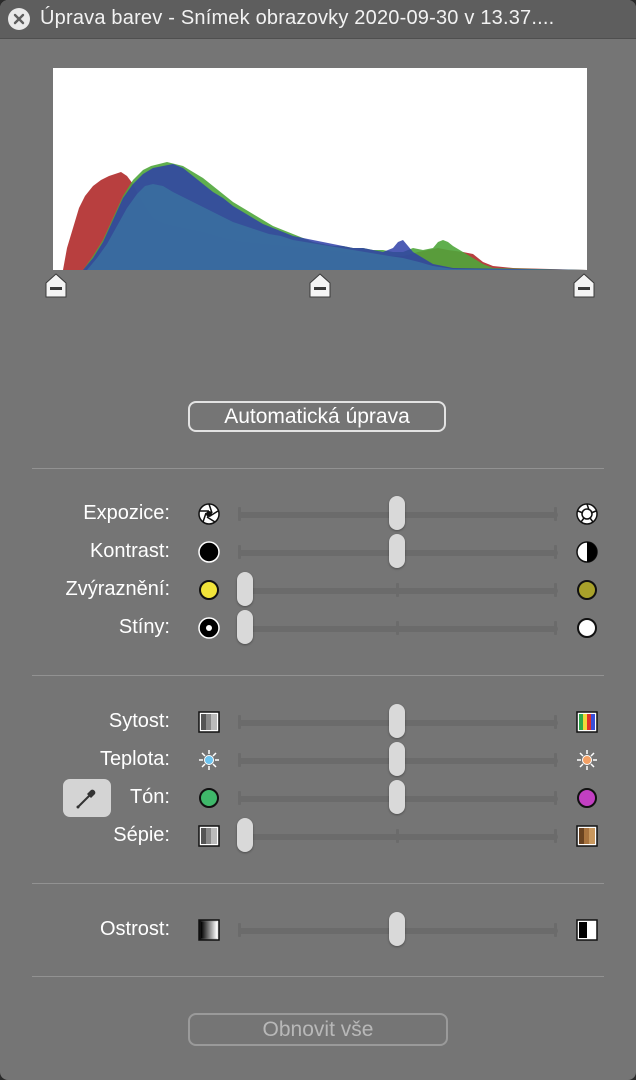  Describe the element at coordinates (209, 590) in the screenshot. I see `yellow-circle-icon` at that location.